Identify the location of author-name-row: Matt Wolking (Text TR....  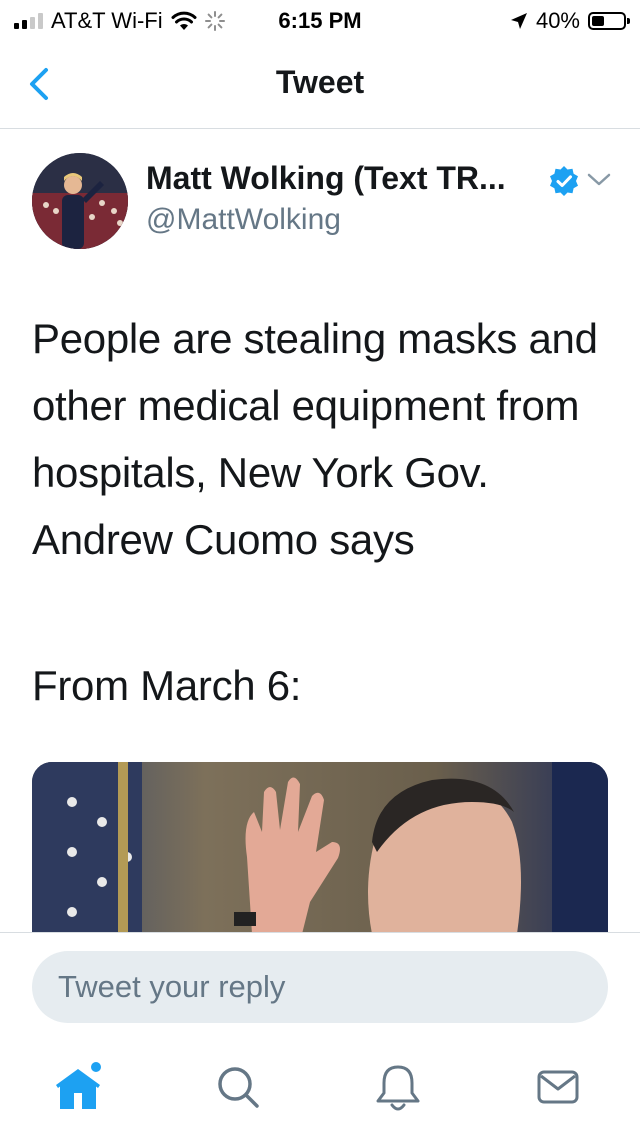
(326, 178).